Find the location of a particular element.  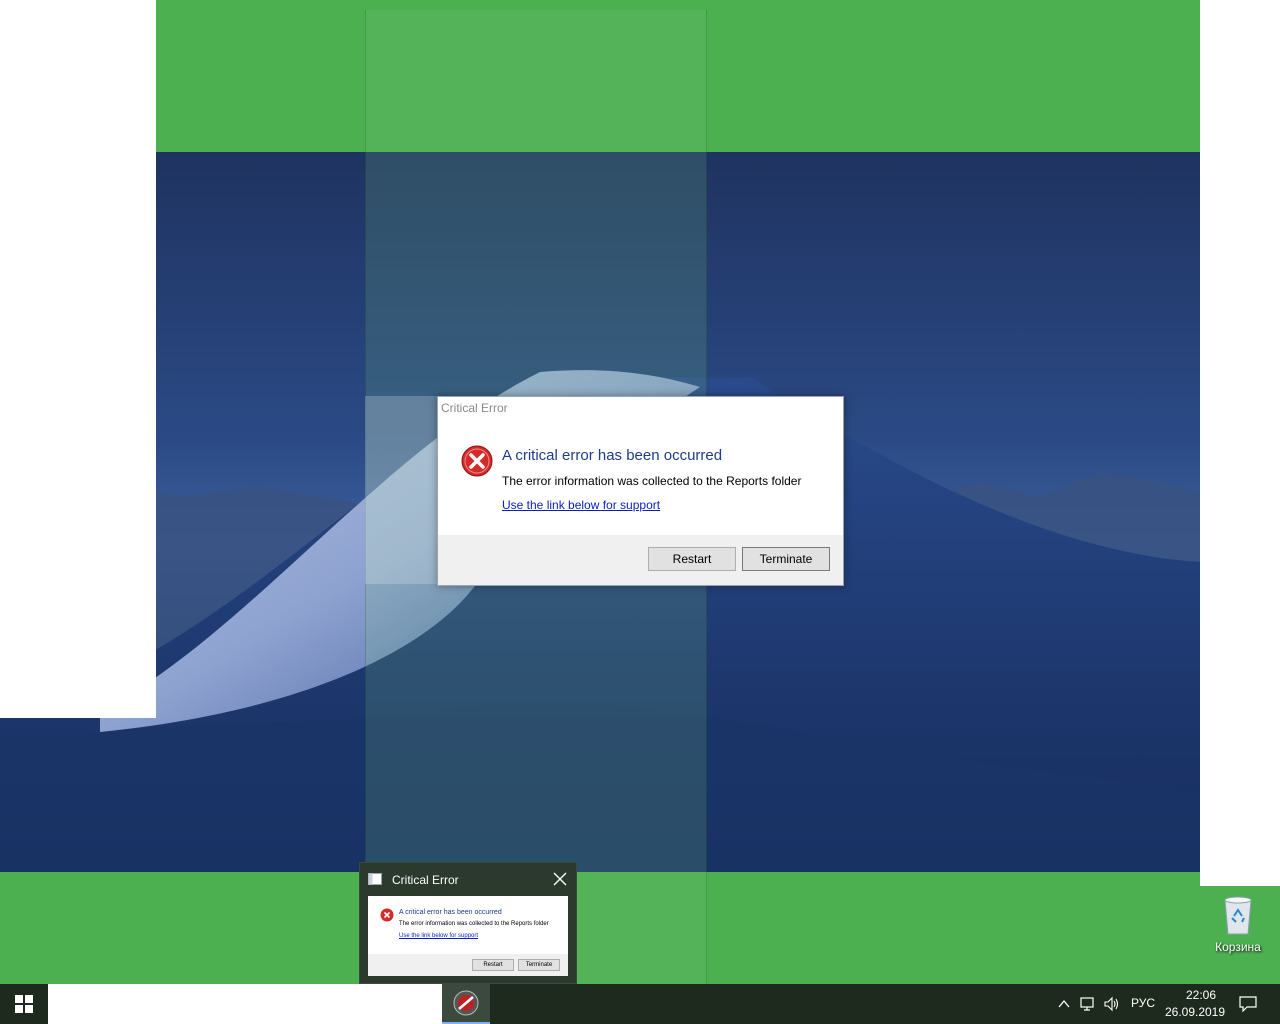

preview-title: Critical Error is located at coordinates (425, 880).